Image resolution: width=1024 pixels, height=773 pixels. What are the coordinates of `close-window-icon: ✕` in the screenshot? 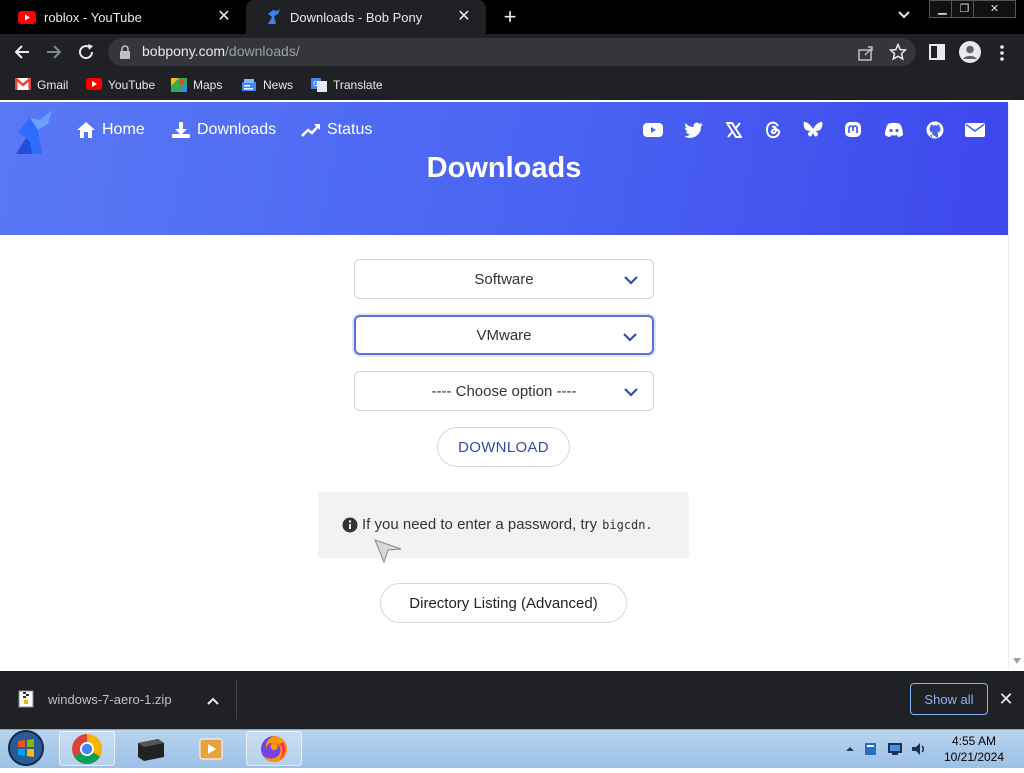 It's located at (994, 9).